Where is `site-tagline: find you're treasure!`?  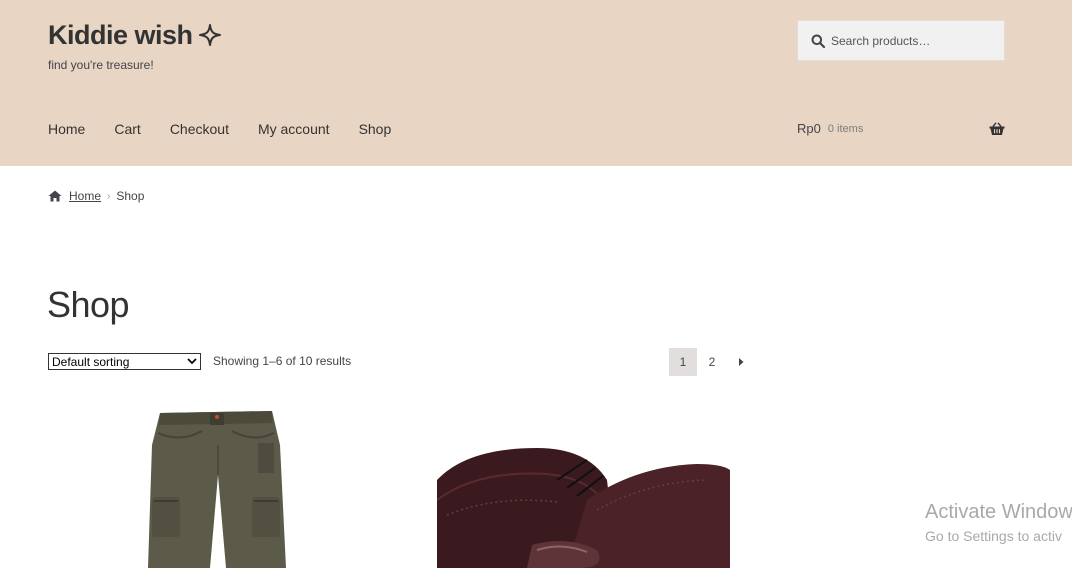
site-tagline: find you're treasure! is located at coordinates (101, 65).